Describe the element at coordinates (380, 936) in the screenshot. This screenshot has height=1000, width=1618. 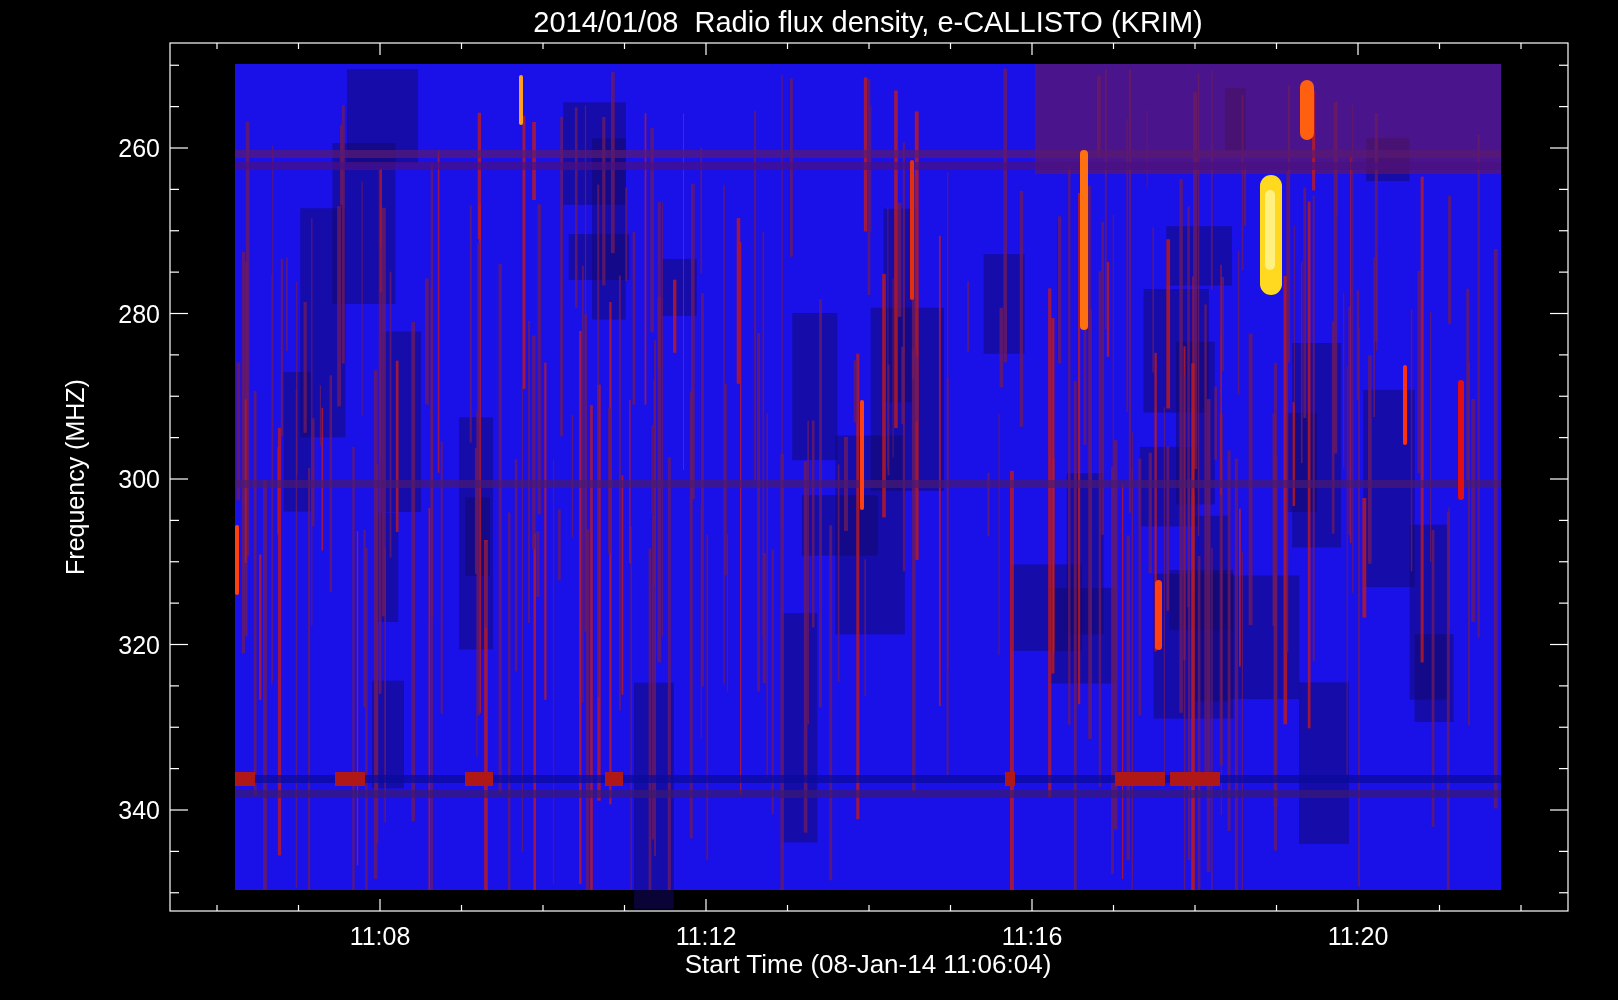
I see `x-tick-label: 11:08` at that location.